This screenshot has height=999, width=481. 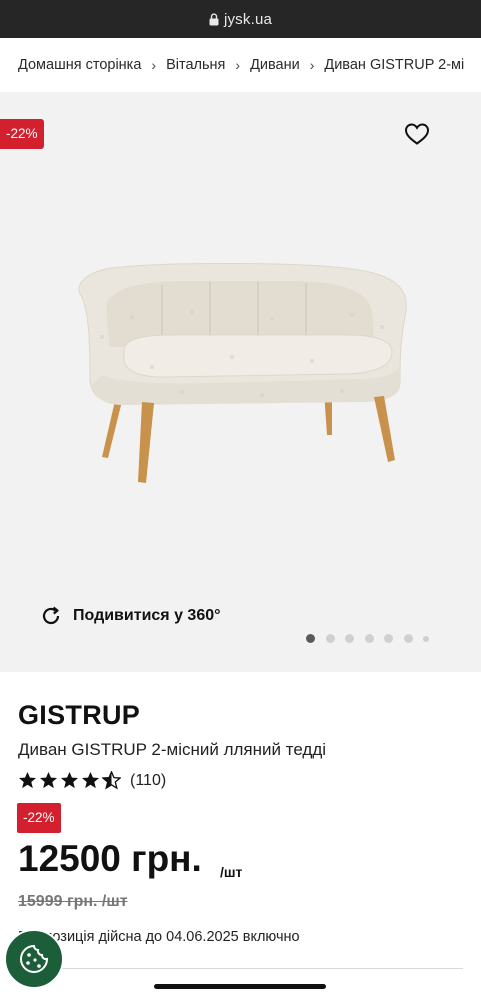 What do you see at coordinates (195, 65) in the screenshot?
I see `breadcrumb-living-room: Вітальня` at bounding box center [195, 65].